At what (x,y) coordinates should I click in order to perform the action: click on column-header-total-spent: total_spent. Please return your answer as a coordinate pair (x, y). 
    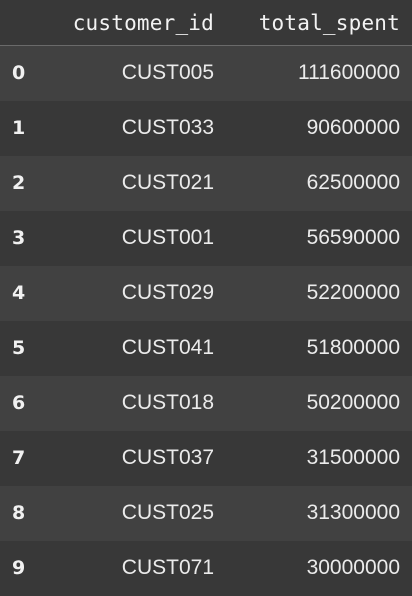
    Looking at the image, I should click on (319, 23).